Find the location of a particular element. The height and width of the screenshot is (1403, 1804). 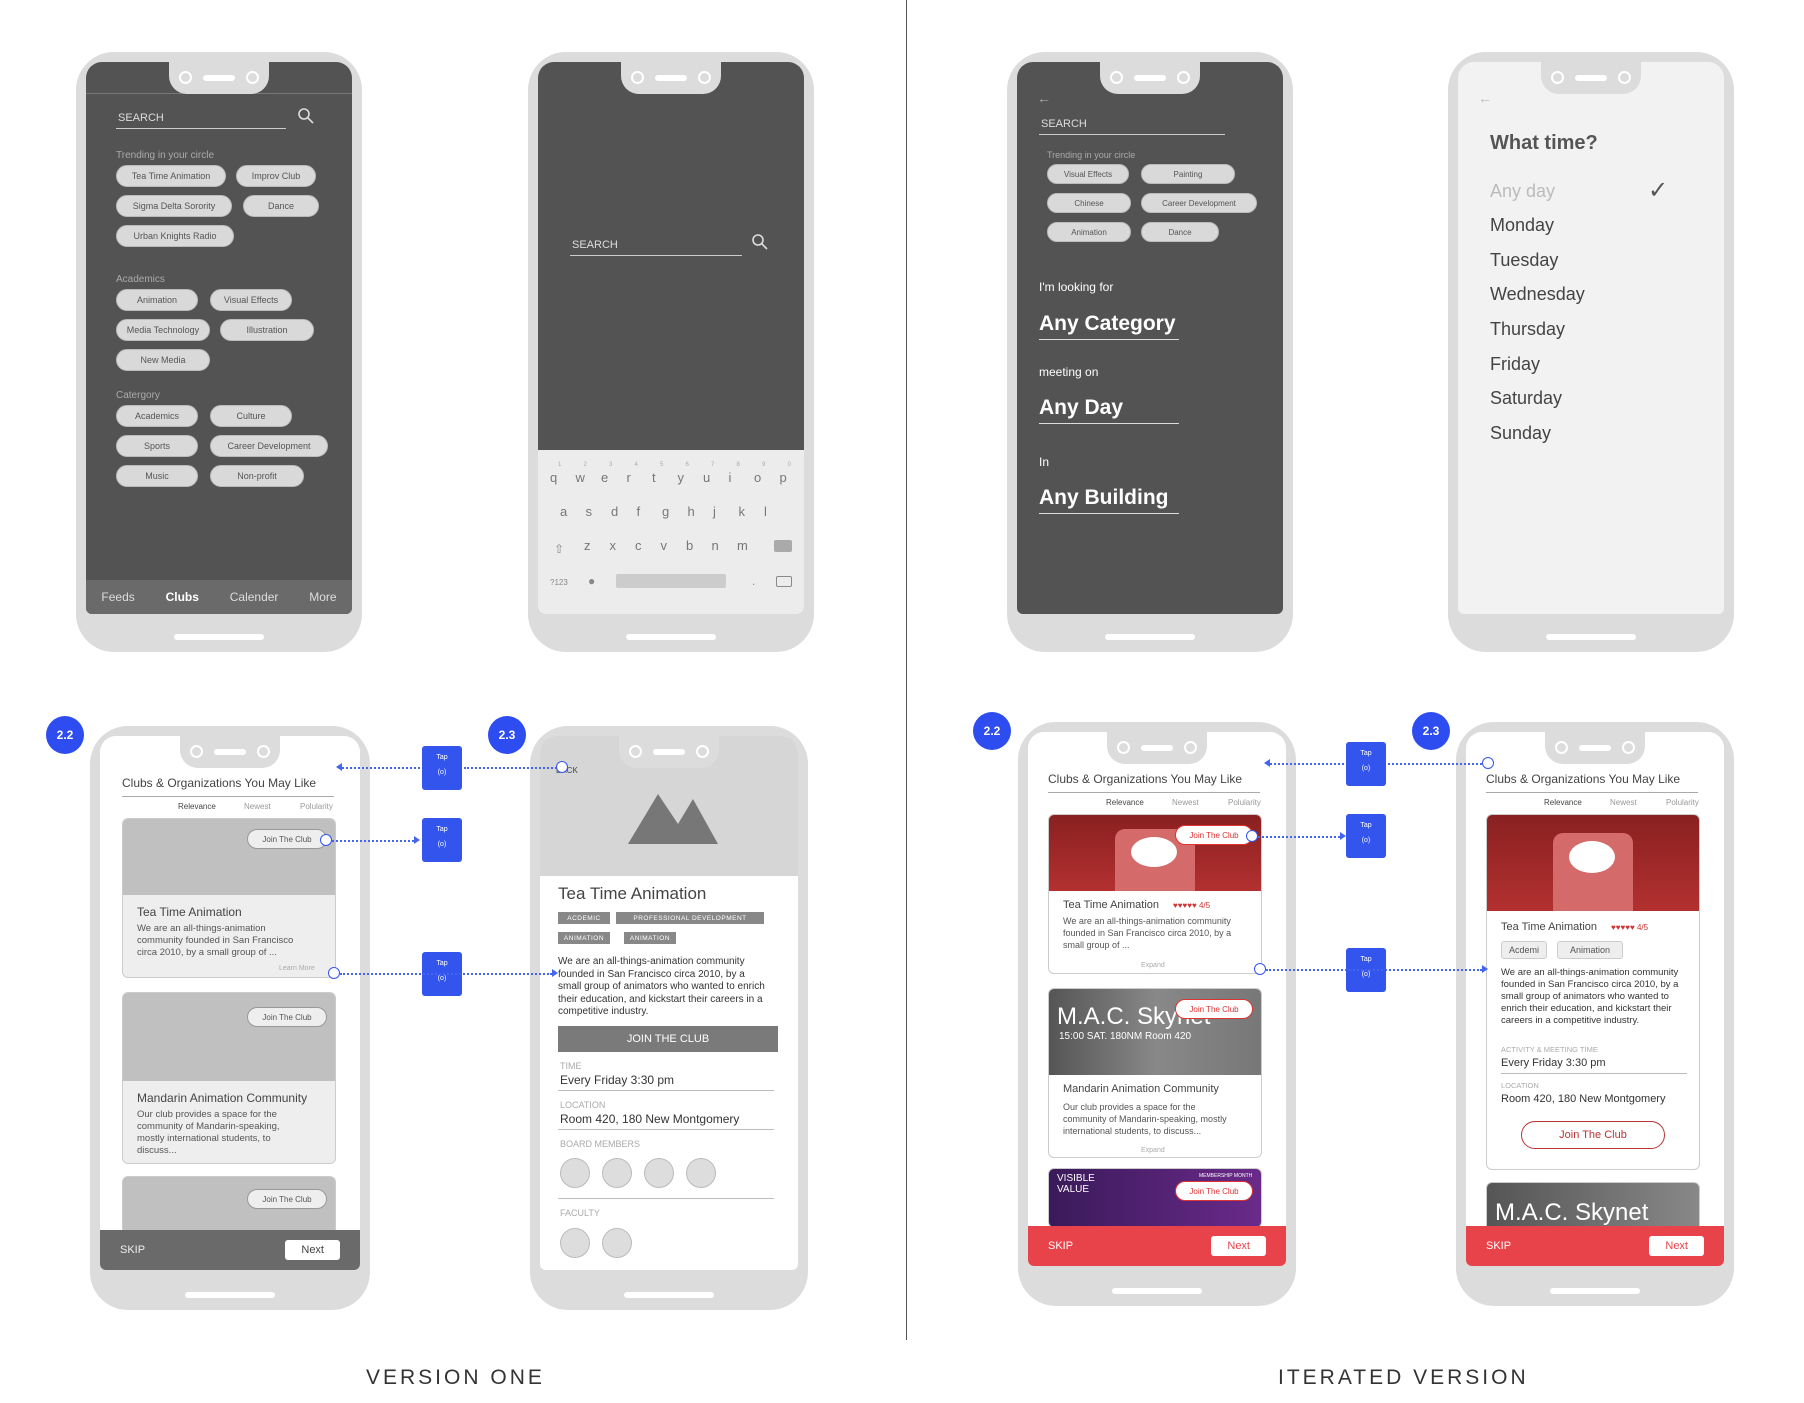

day-option: Friday is located at coordinates (1515, 364).